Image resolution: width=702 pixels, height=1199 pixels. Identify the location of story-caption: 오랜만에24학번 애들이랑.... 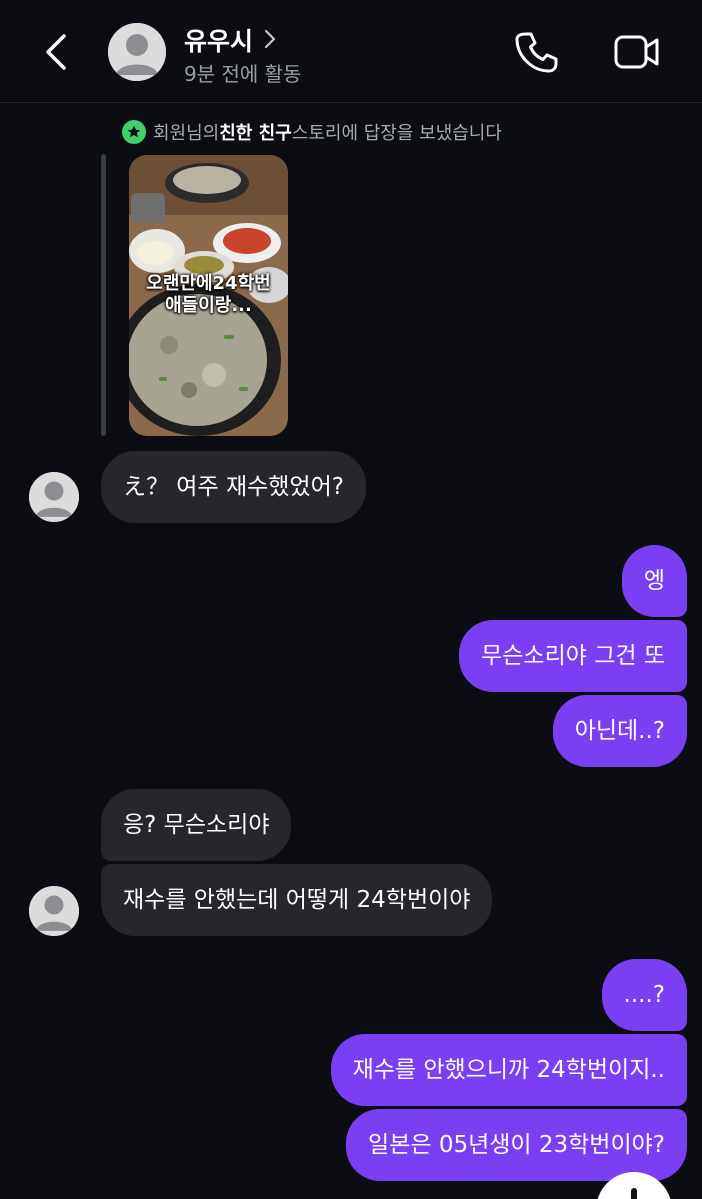
(208, 295).